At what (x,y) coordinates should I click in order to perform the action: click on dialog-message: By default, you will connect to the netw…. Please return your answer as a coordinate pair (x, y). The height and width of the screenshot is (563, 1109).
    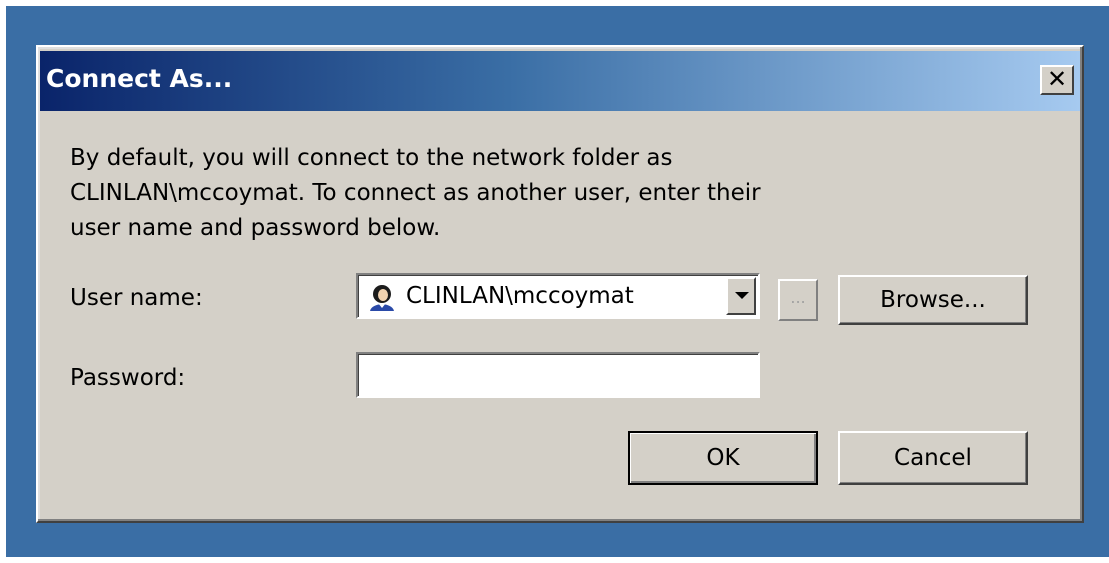
    Looking at the image, I should click on (415, 193).